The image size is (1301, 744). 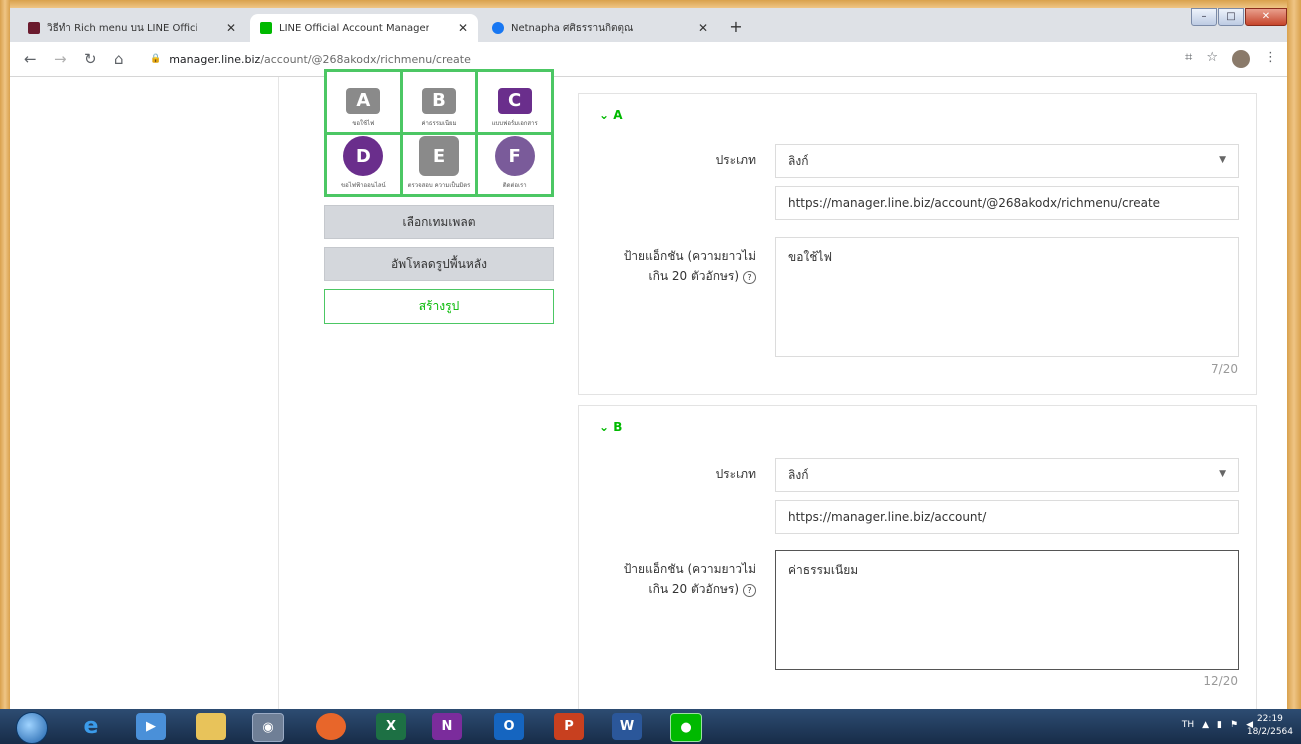 I want to click on file-explorer-icon, so click(x=211, y=726).